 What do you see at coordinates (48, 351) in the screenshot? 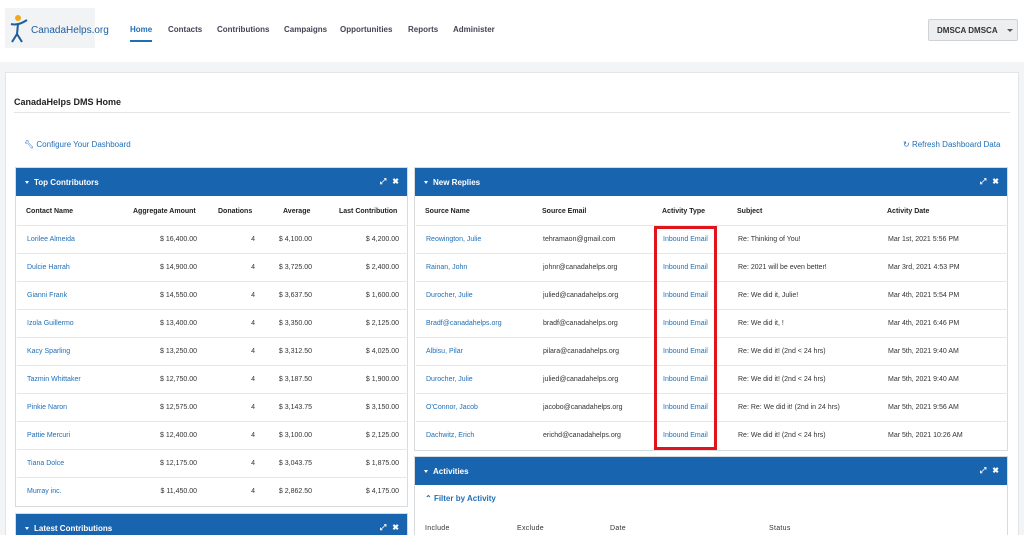
I see `contact-name-cell: Kacy Sparling` at bounding box center [48, 351].